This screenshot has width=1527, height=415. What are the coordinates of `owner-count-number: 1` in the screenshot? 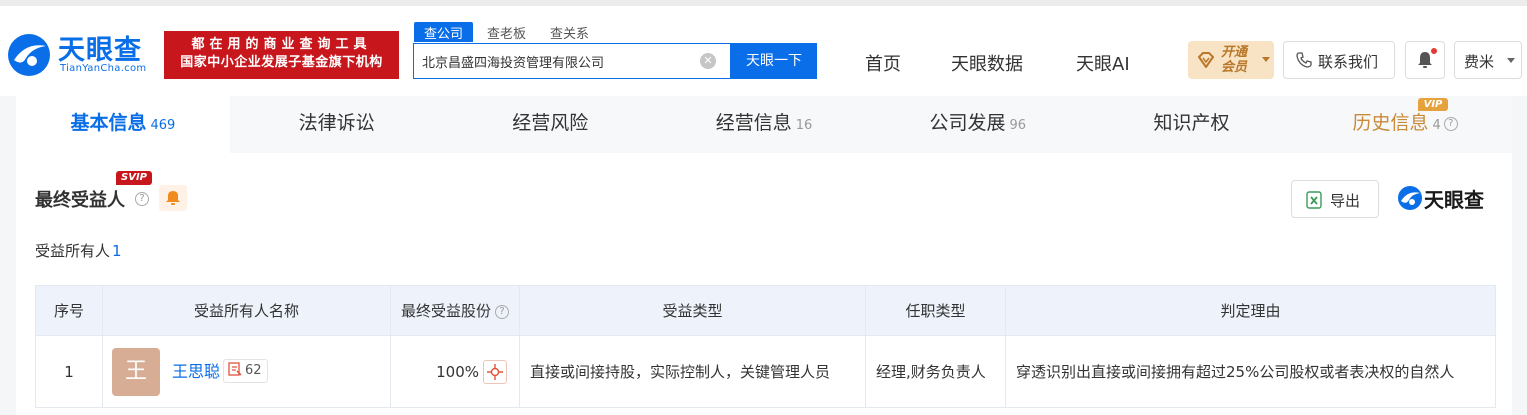 It's located at (117, 251).